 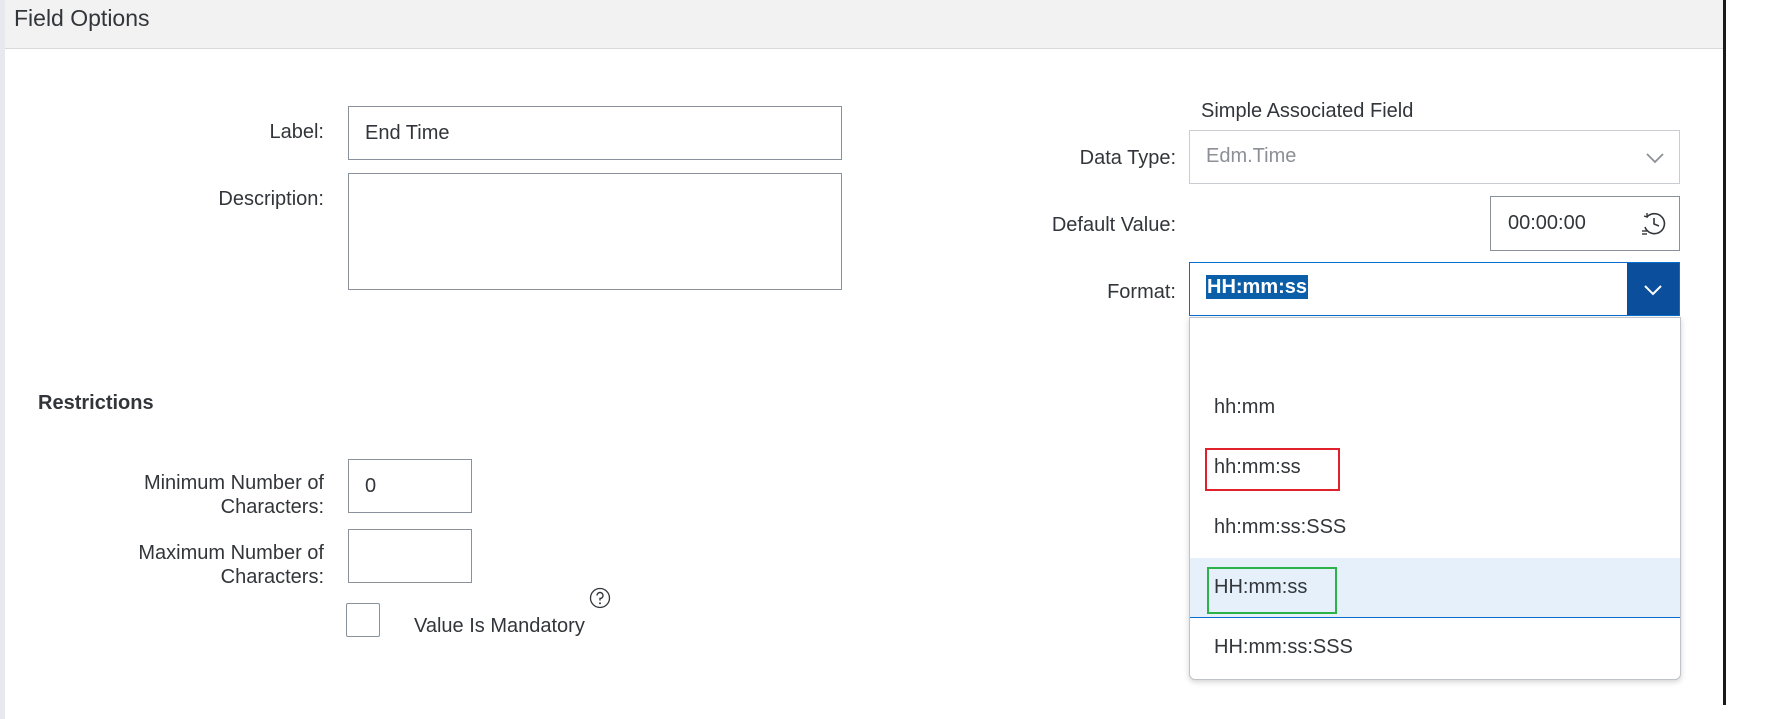 I want to click on format-option-HH-mm-ss-SSS: HH:mm:ss:SSS, so click(x=1435, y=648).